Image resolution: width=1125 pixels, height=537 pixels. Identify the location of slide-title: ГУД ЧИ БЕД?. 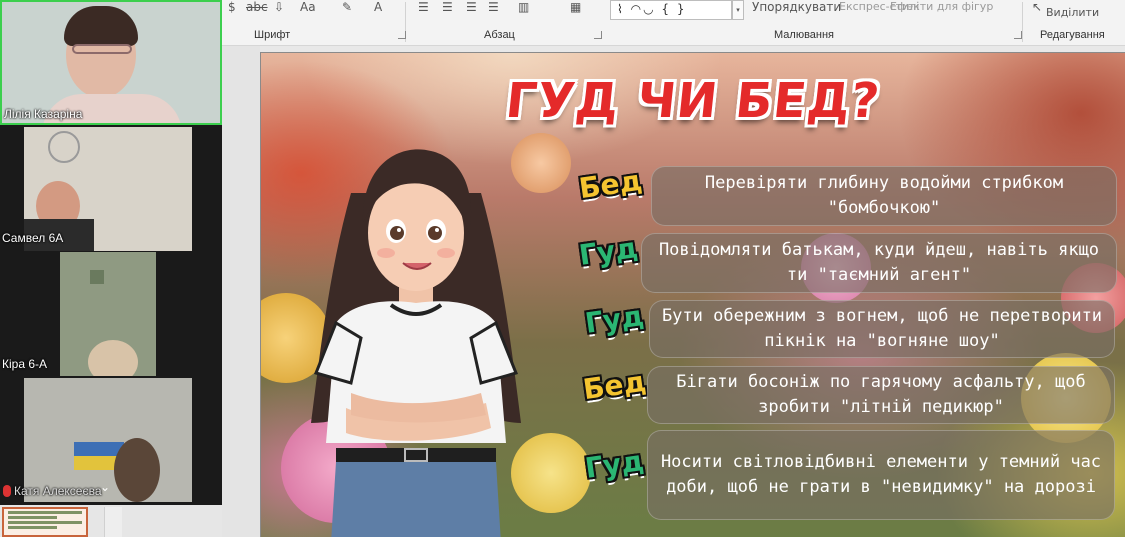
(693, 101).